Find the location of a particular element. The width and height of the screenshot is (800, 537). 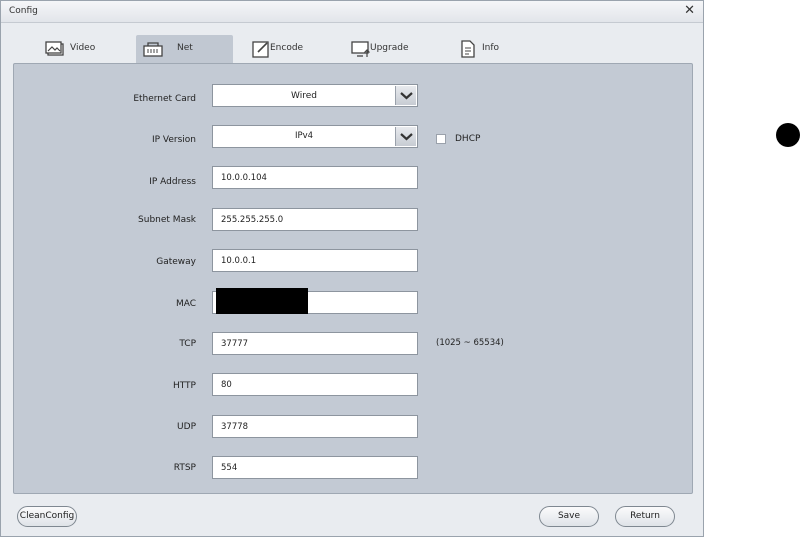

ip-version-value: IPv4 is located at coordinates (304, 136).